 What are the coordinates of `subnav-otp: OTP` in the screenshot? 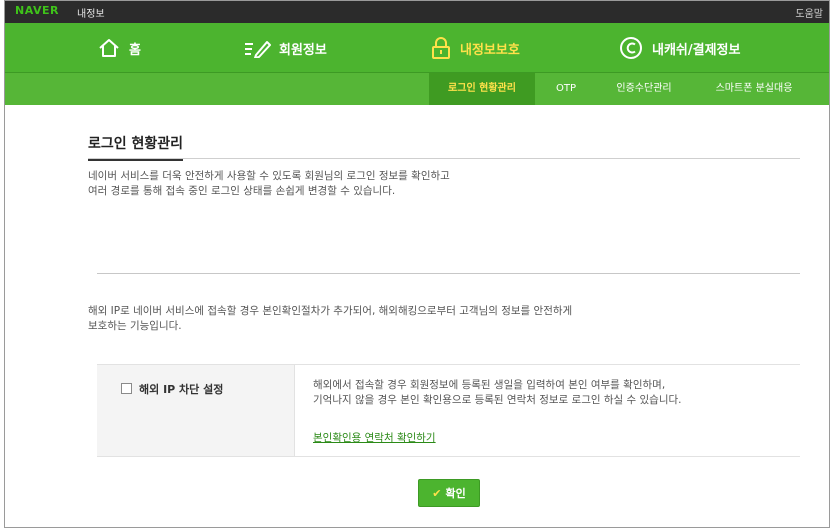 It's located at (566, 89).